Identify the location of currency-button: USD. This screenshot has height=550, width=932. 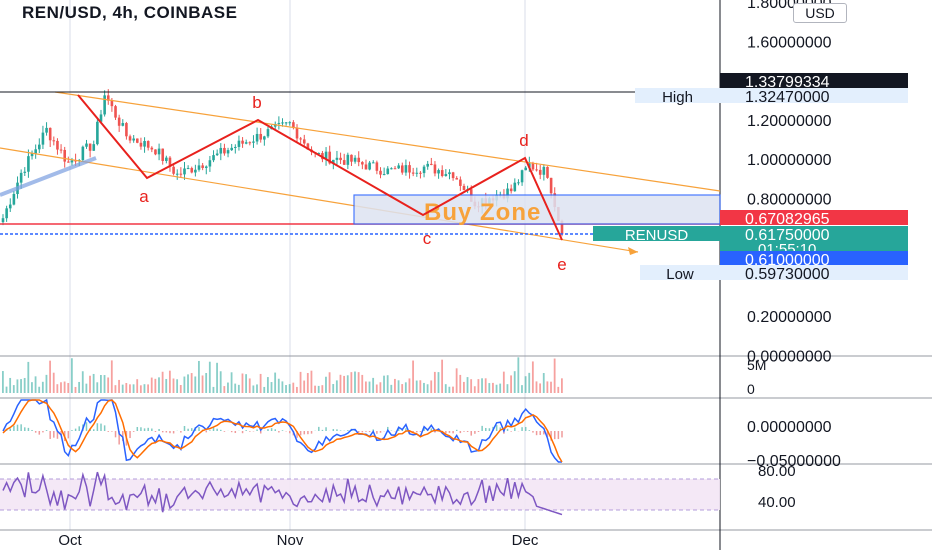
(820, 13).